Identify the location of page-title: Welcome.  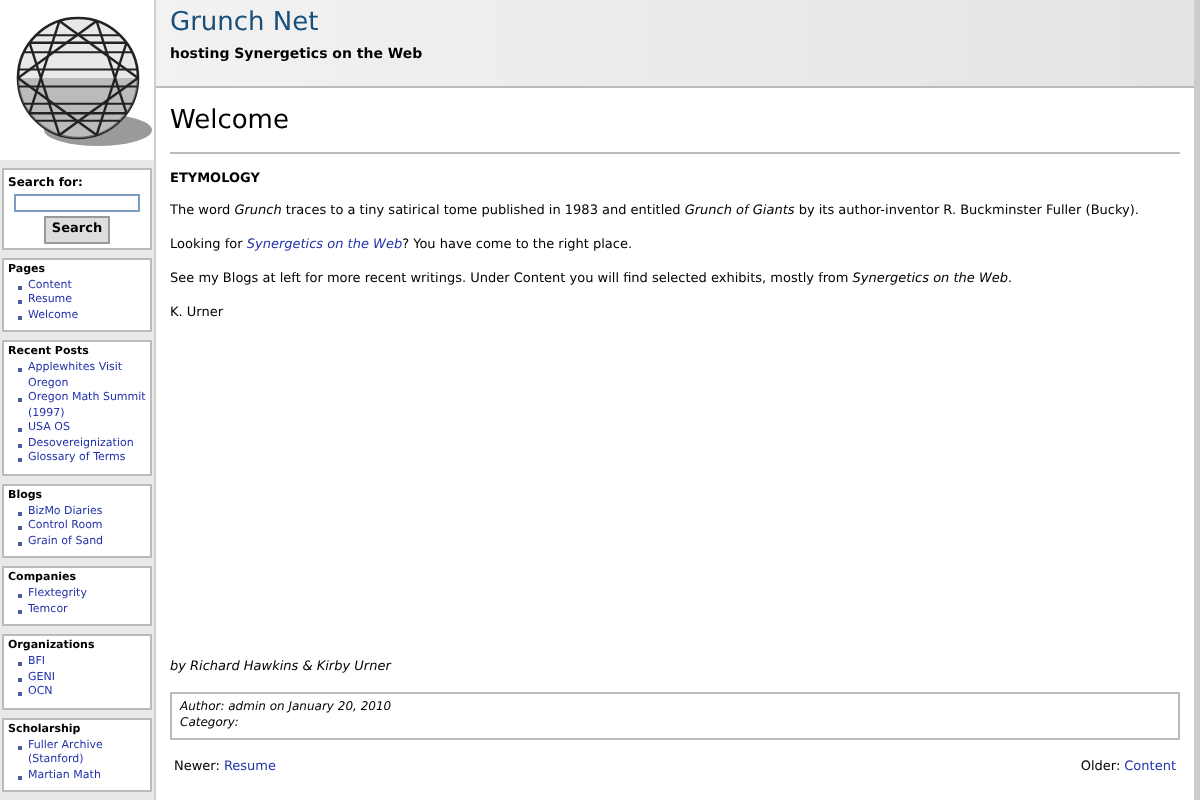
(675, 127).